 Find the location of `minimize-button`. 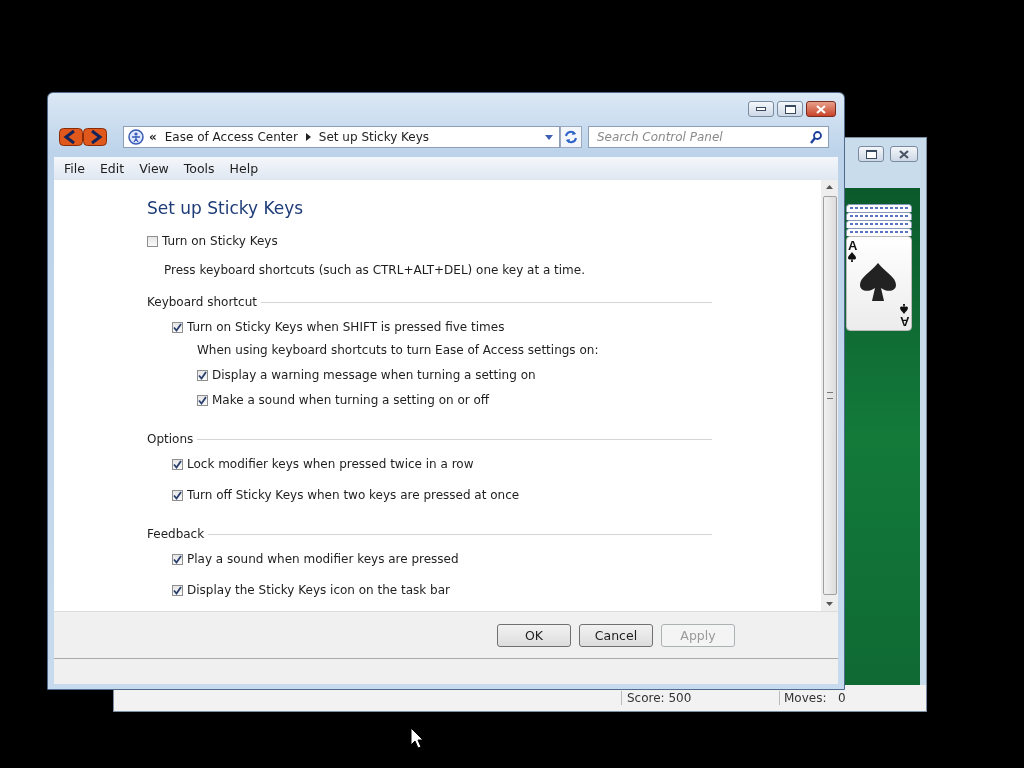

minimize-button is located at coordinates (761, 109).